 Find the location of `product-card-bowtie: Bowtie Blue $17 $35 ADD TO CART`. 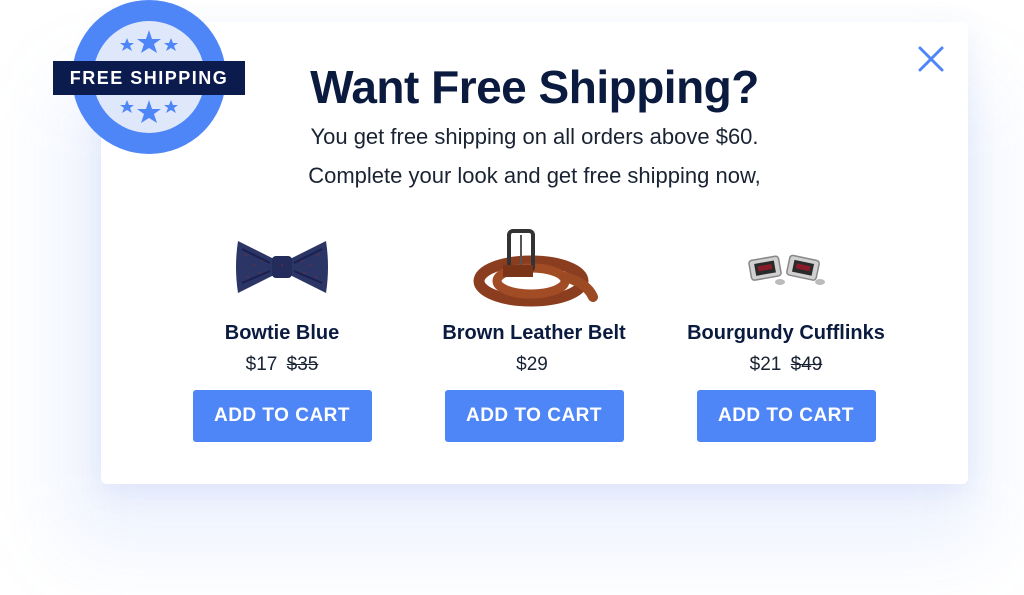

product-card-bowtie: Bowtie Blue $17 $35 ADD TO CART is located at coordinates (282, 332).